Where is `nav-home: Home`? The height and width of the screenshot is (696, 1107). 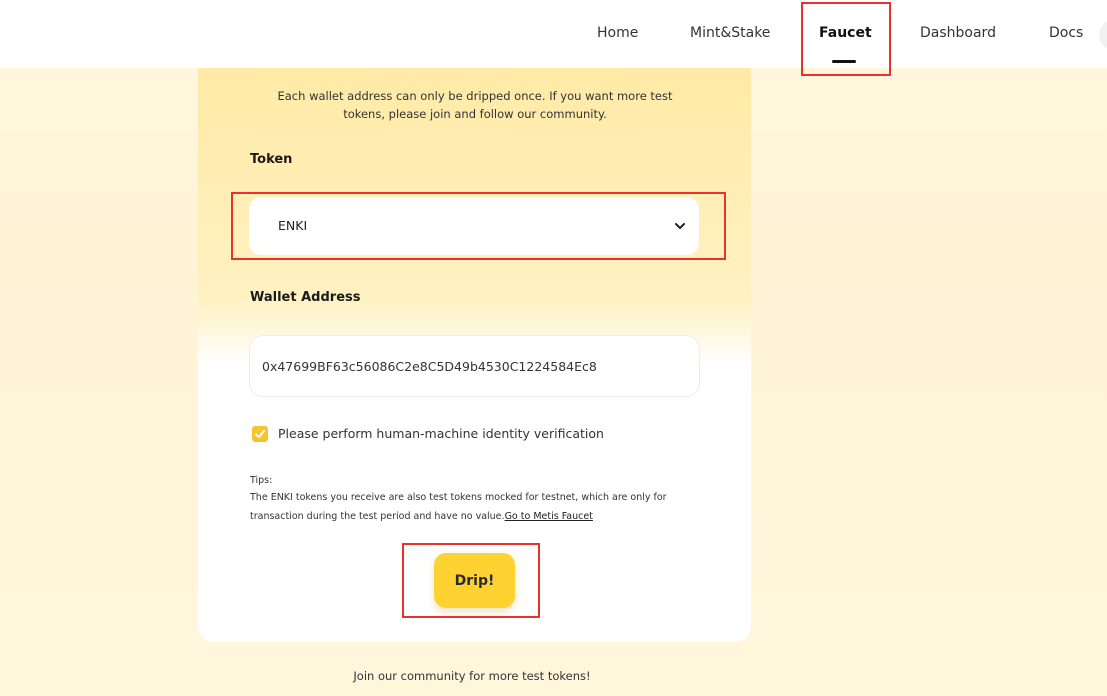
nav-home: Home is located at coordinates (617, 33).